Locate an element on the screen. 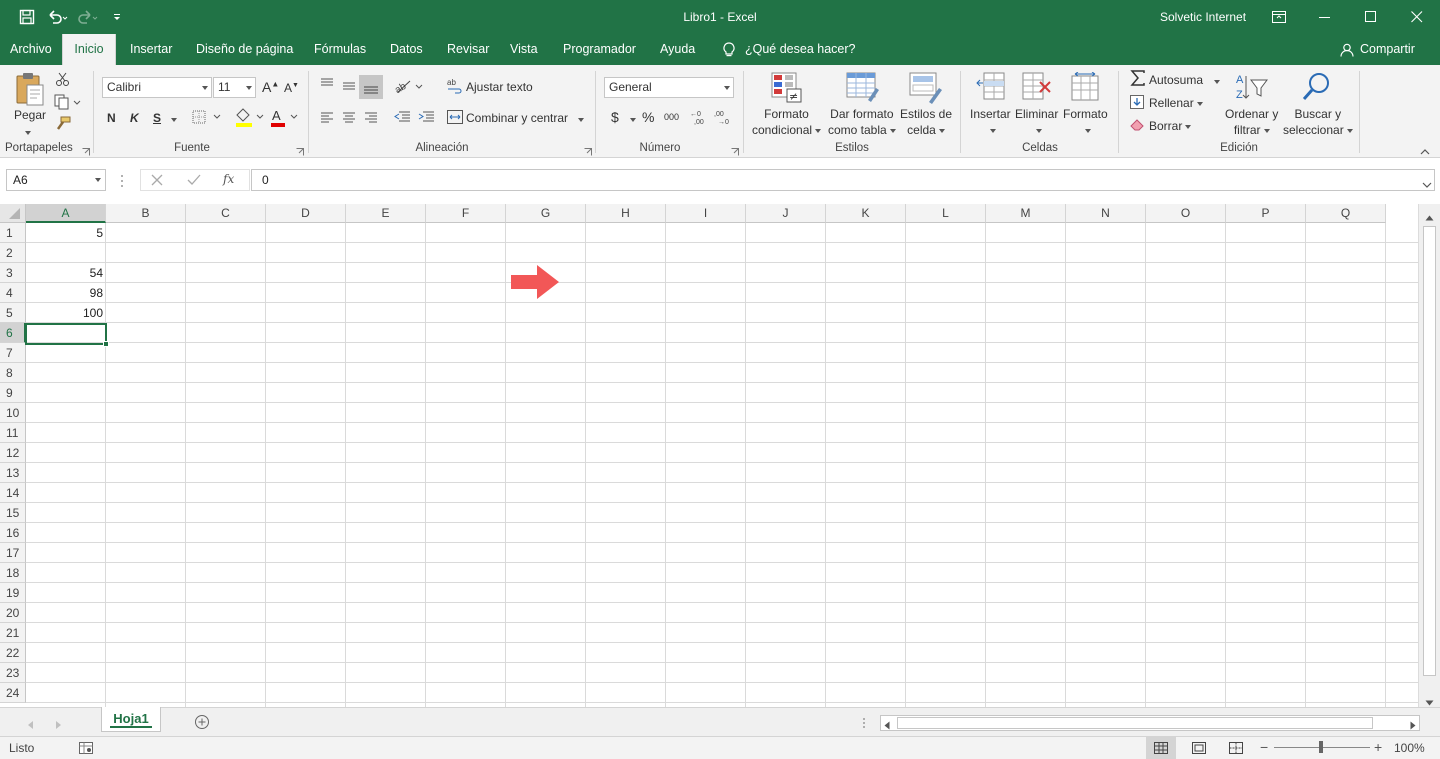 This screenshot has width=1440, height=759. tab-archivo: Archivo is located at coordinates (31, 49).